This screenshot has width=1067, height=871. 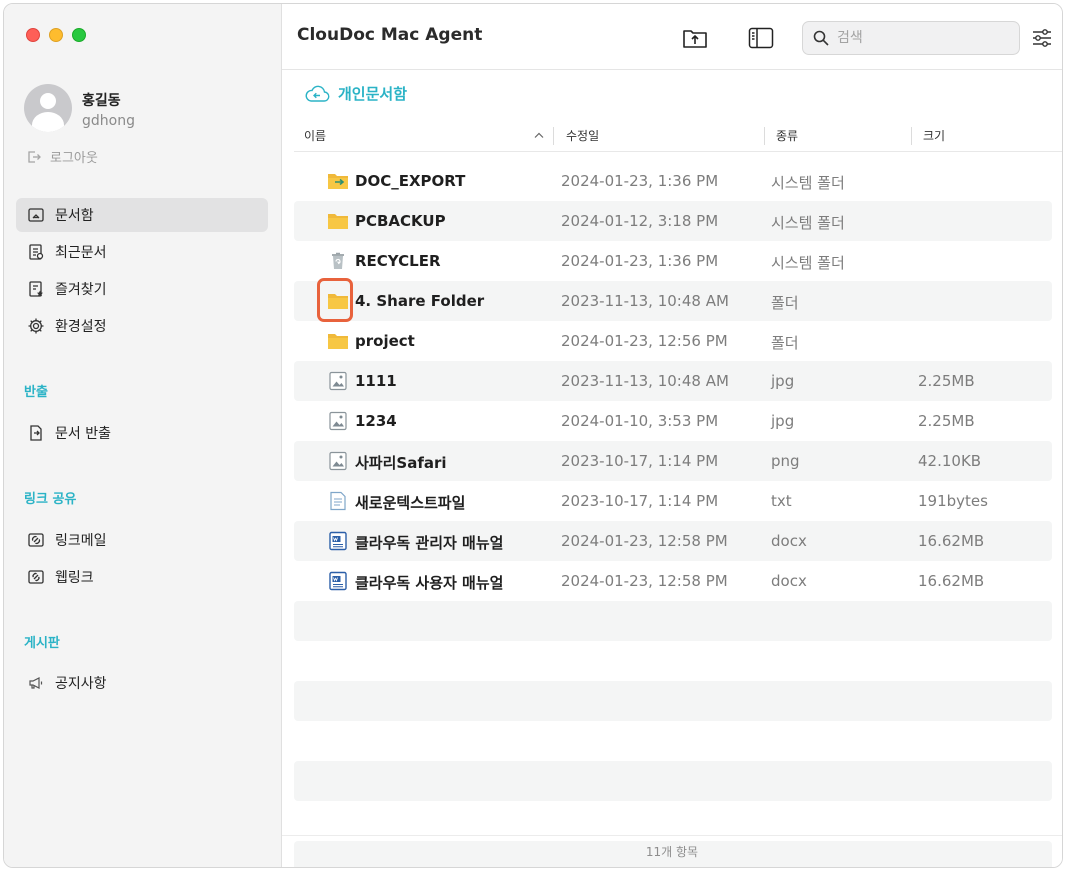 What do you see at coordinates (390, 35) in the screenshot?
I see `app-title: ClouDoc Mac Agent` at bounding box center [390, 35].